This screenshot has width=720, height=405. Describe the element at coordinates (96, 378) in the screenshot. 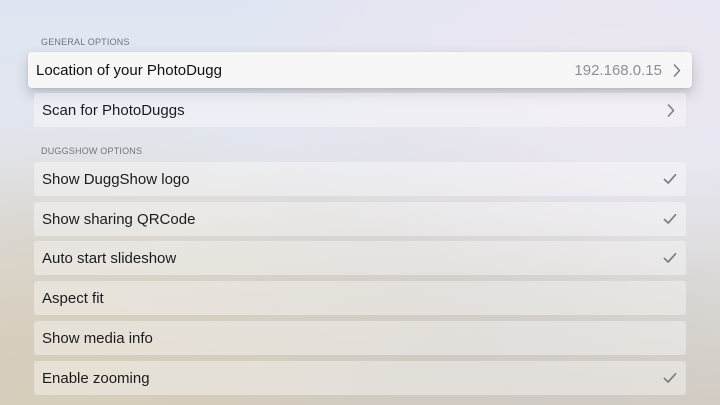

I see `option-label: Enable zooming` at that location.